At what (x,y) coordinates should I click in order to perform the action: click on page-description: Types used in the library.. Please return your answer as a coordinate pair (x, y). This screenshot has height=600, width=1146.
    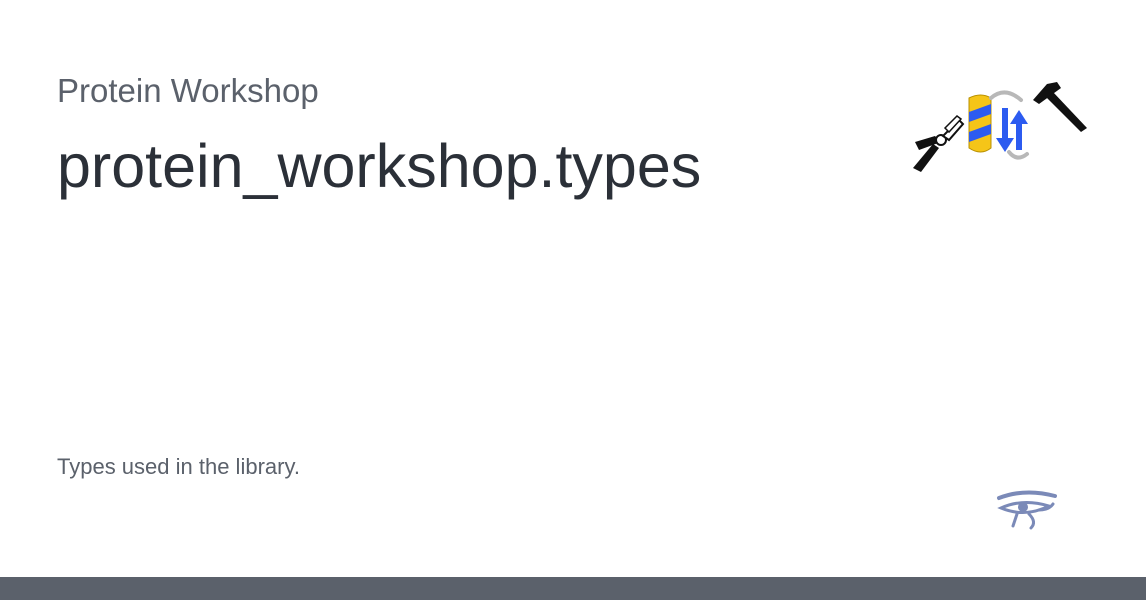
    Looking at the image, I should click on (178, 466).